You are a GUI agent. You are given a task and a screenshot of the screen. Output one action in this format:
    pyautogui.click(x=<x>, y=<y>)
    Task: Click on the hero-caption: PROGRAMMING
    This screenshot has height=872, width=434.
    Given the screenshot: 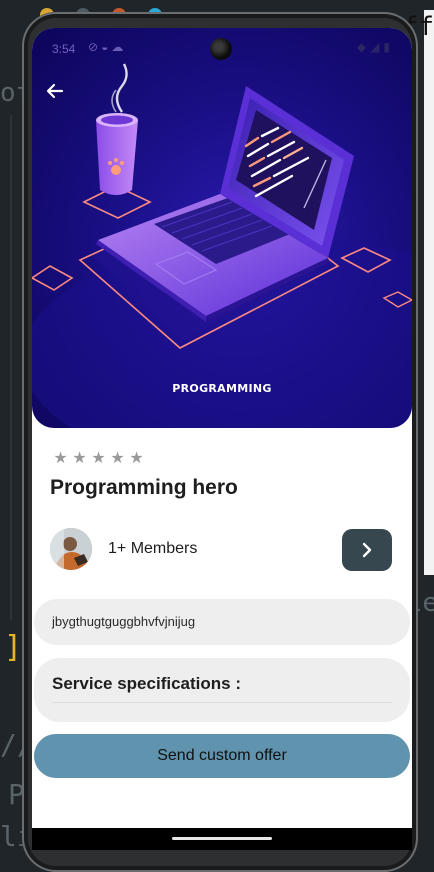 What is the action you would take?
    pyautogui.click(x=222, y=388)
    